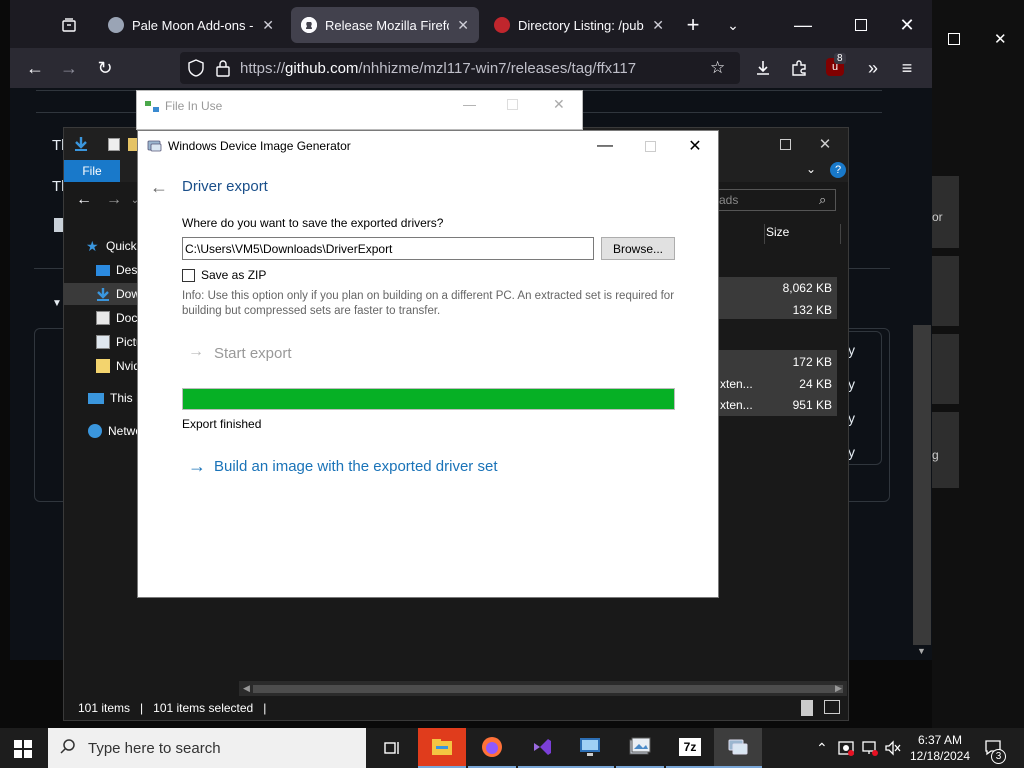 This screenshot has width=1024, height=768. What do you see at coordinates (388, 248) in the screenshot?
I see `export-path-input` at bounding box center [388, 248].